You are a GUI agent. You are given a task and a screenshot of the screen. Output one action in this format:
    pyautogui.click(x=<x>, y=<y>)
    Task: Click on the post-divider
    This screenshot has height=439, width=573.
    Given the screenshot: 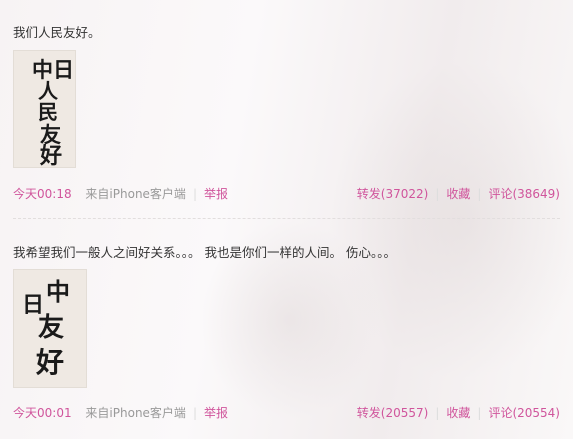 What is the action you would take?
    pyautogui.click(x=286, y=218)
    